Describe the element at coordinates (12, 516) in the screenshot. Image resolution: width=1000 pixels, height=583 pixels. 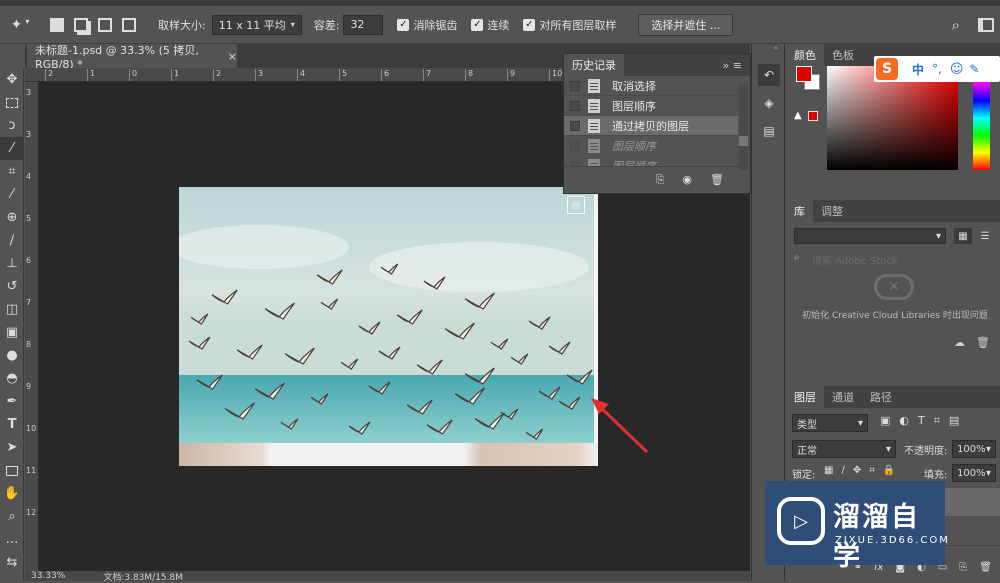
I see `zoom-tool-icon: ⌕` at that location.